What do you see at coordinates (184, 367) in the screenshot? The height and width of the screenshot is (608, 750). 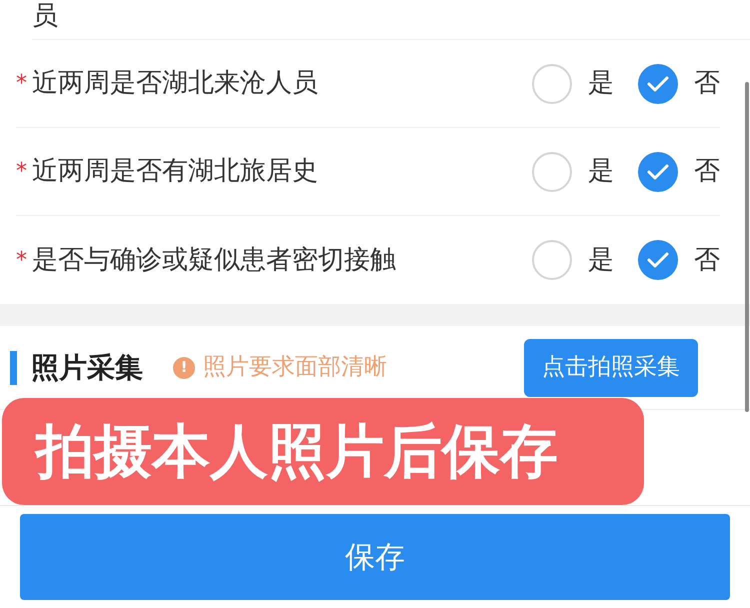 I see `warning-icon: !` at bounding box center [184, 367].